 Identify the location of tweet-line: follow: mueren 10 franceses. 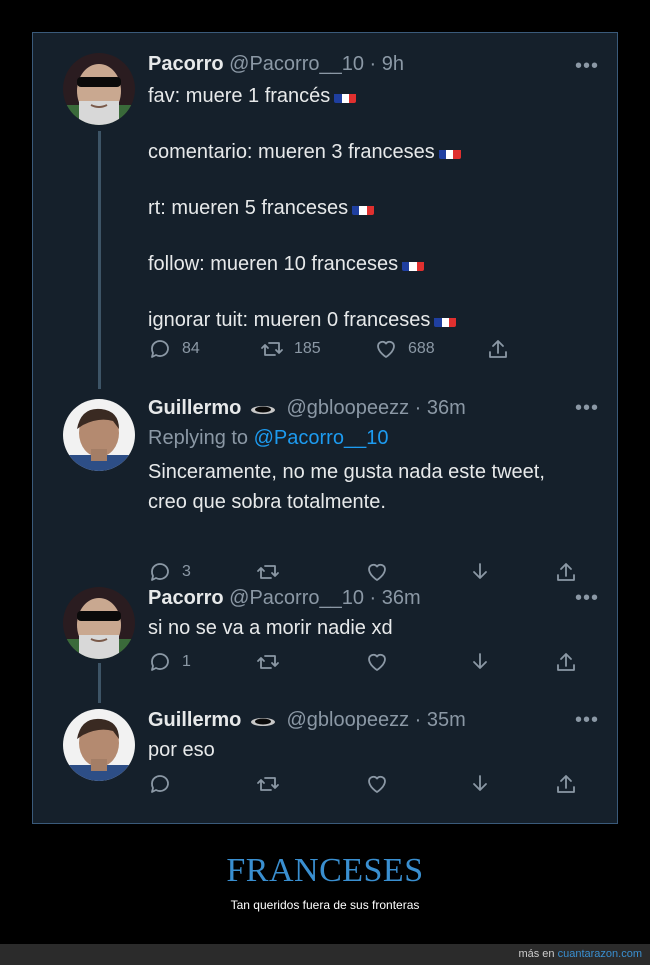
(273, 264).